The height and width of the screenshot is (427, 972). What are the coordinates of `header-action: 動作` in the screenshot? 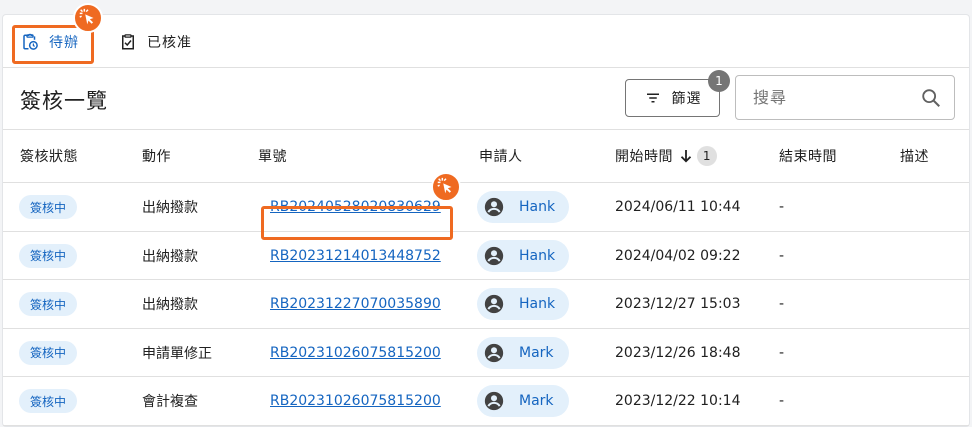 It's located at (156, 156).